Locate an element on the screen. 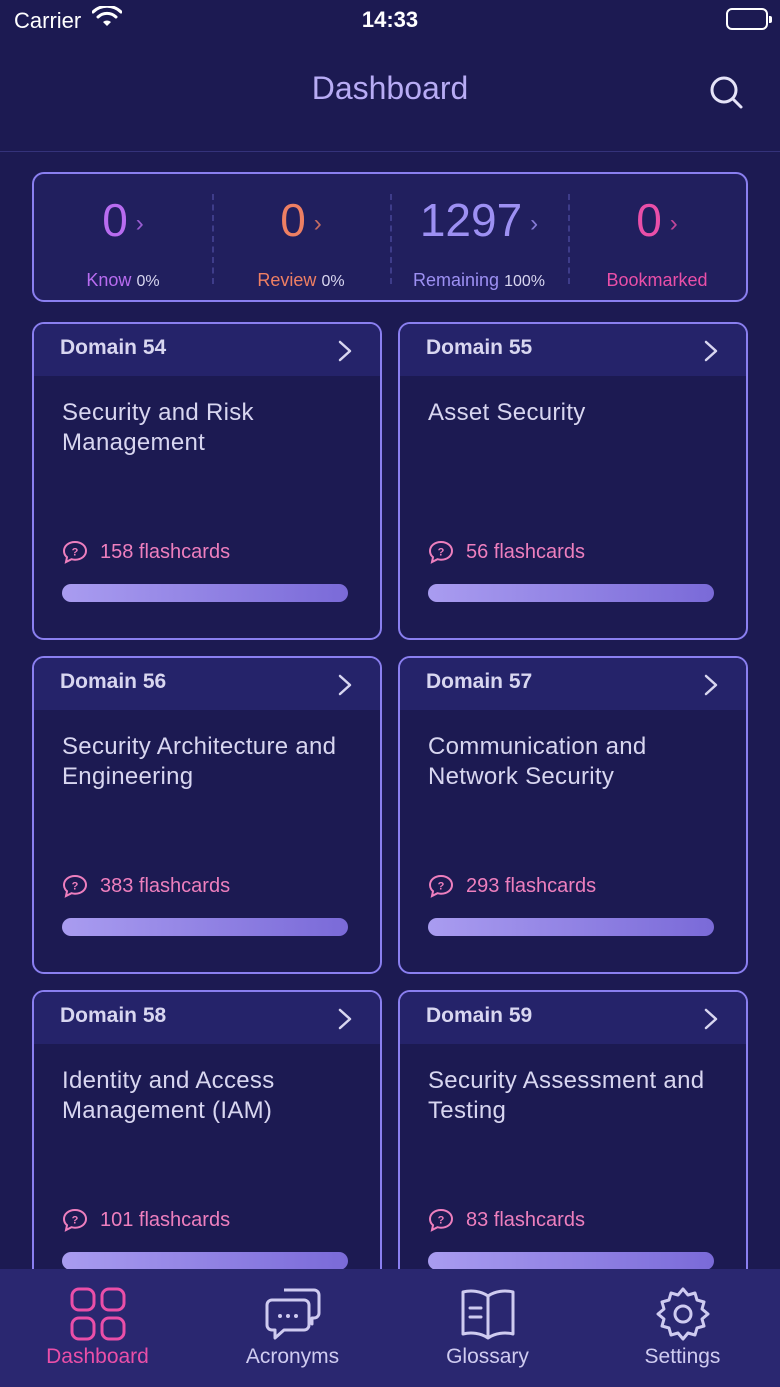  battery-icon is located at coordinates (749, 19).